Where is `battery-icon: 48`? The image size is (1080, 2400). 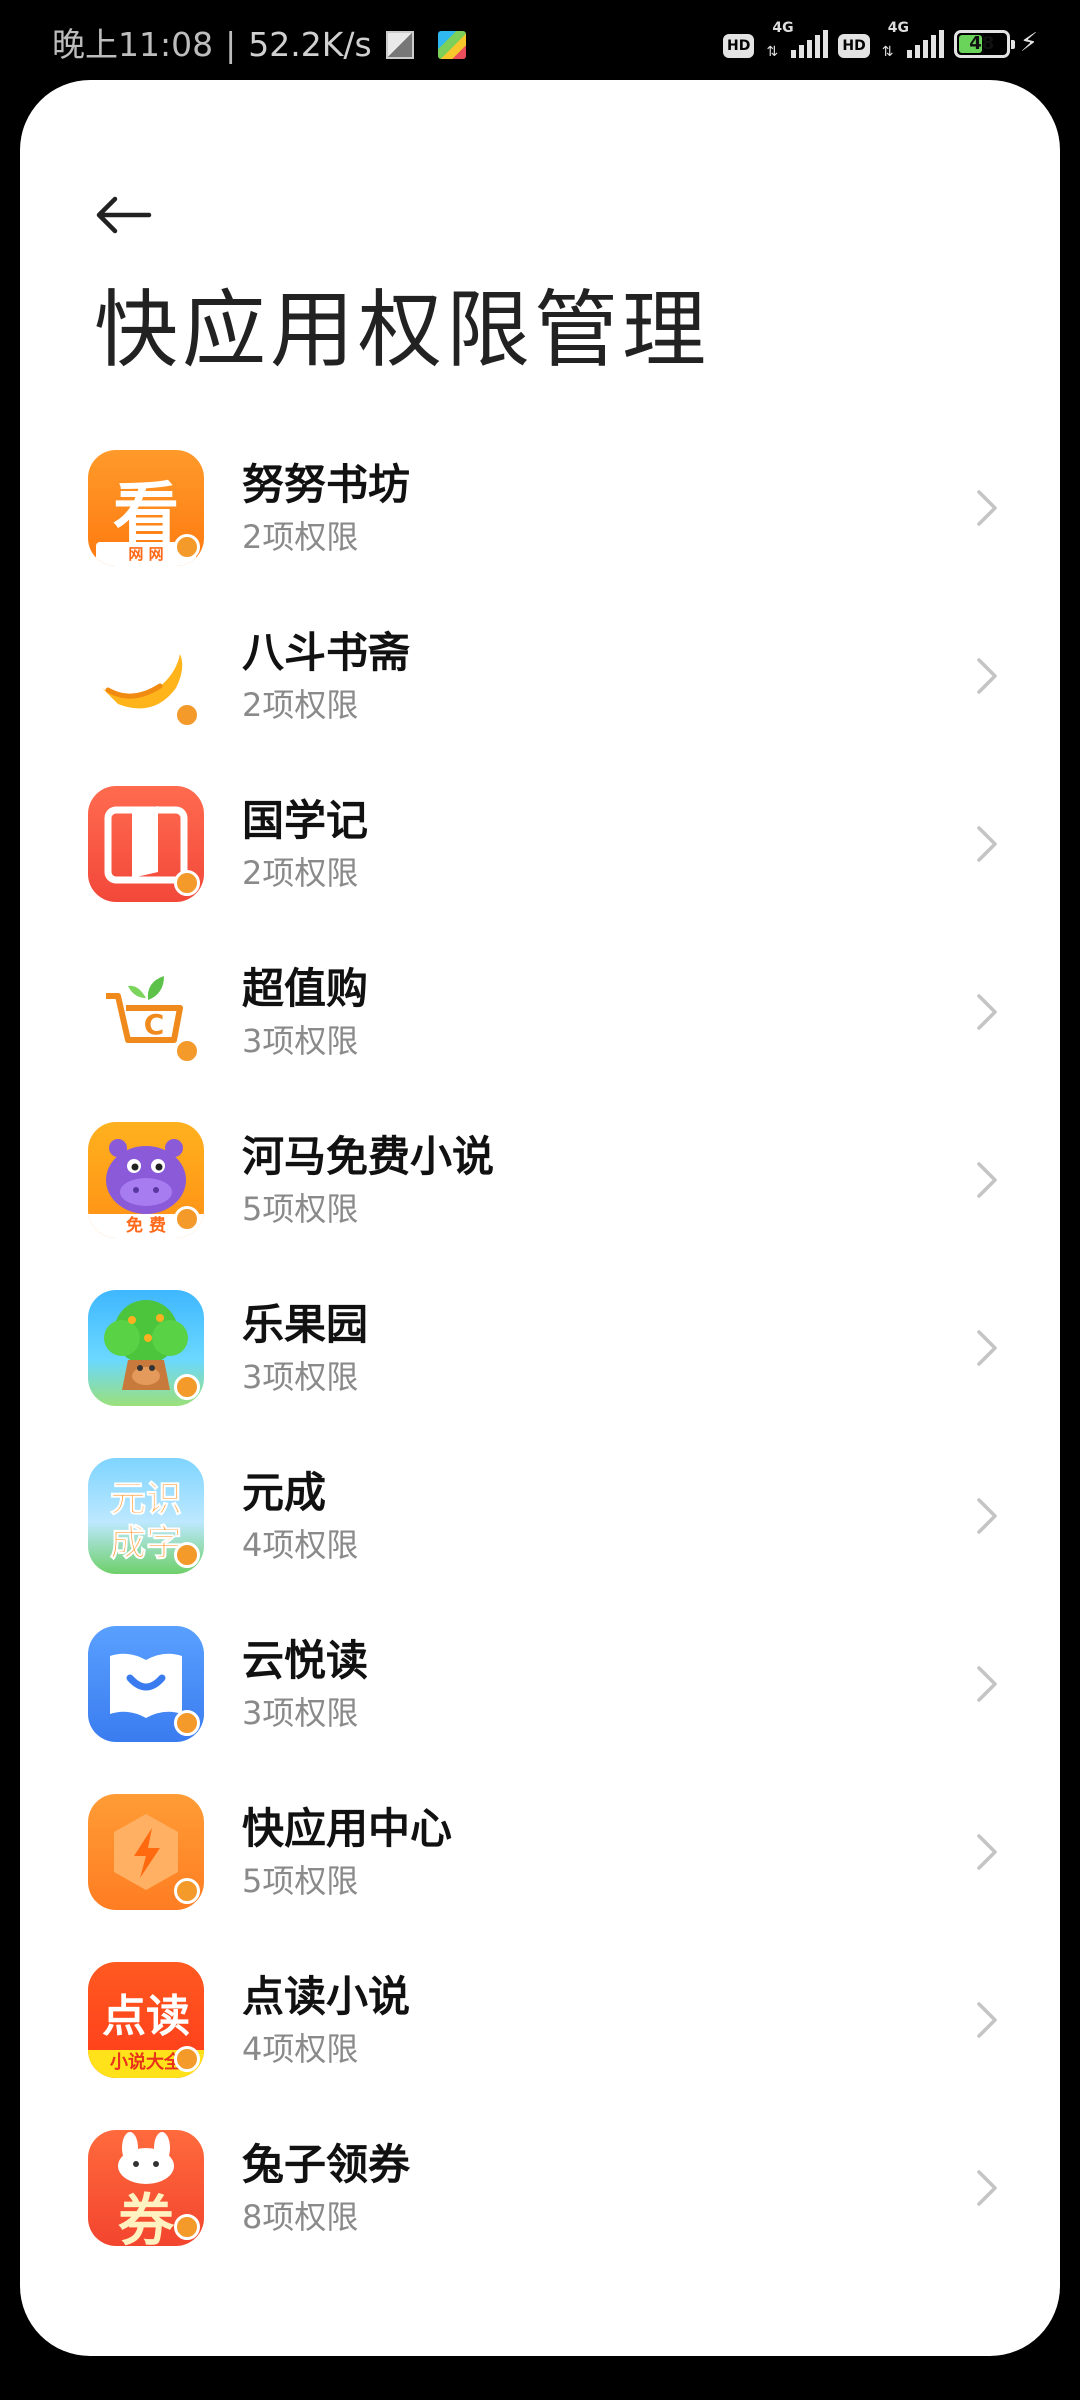
battery-icon: 48 is located at coordinates (984, 44).